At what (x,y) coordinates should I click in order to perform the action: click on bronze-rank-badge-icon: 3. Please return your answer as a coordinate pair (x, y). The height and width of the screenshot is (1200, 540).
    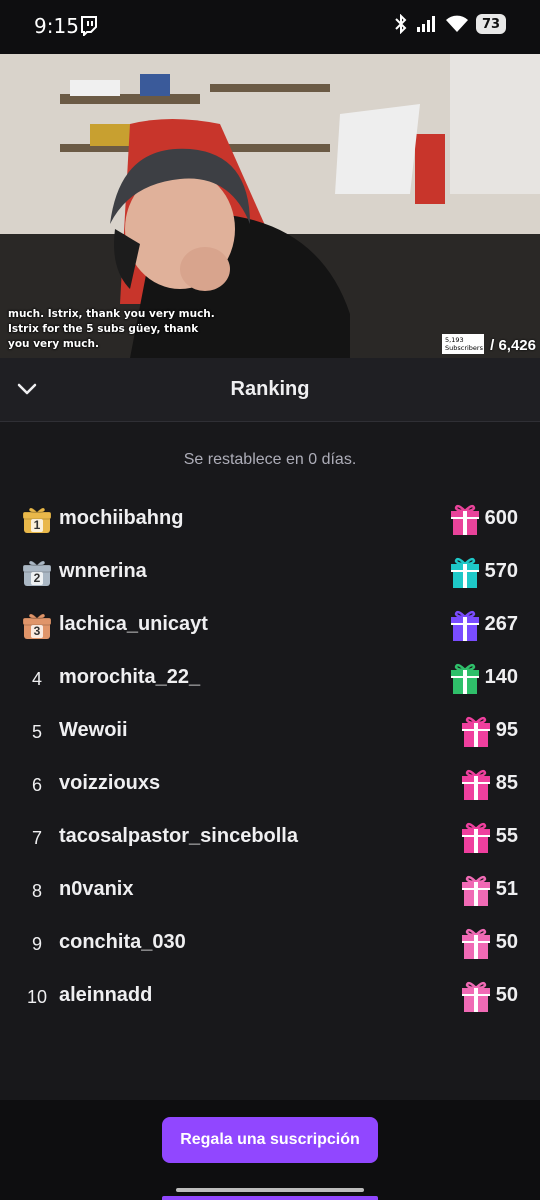
    Looking at the image, I should click on (37, 626).